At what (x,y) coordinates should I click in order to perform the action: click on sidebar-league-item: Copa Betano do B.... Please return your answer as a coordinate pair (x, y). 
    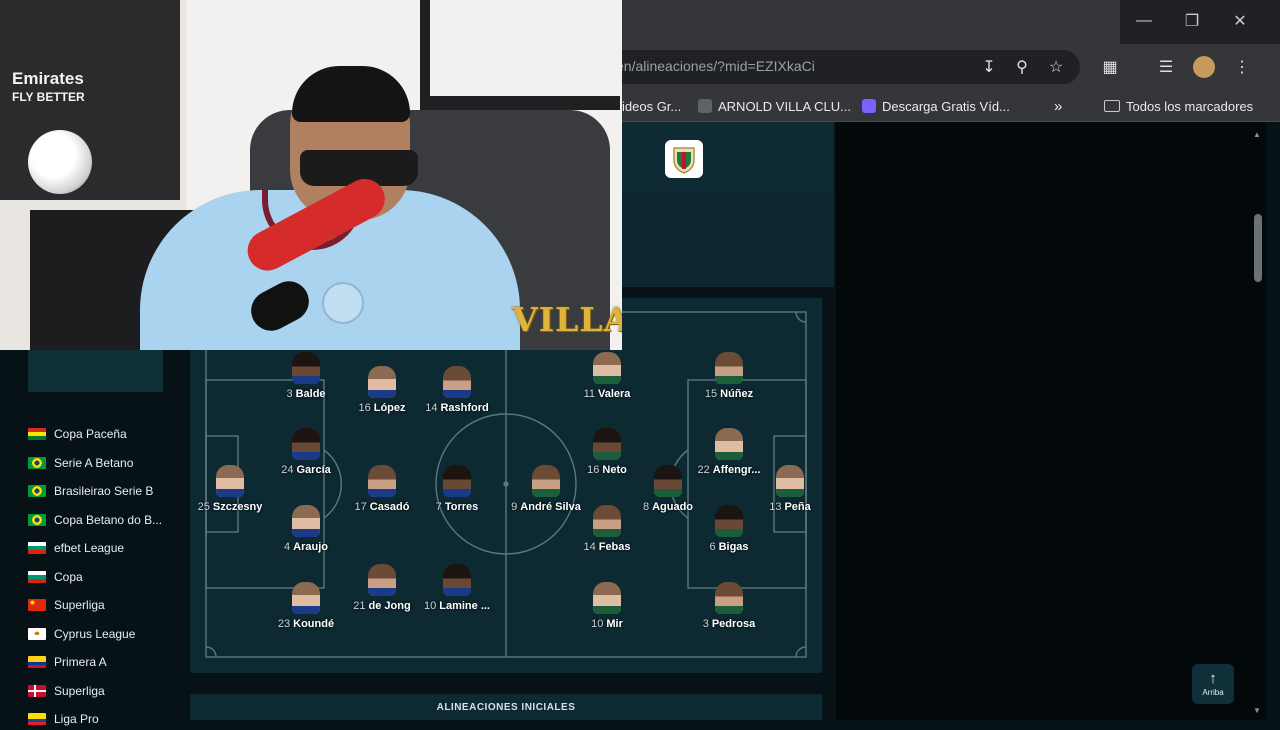
    Looking at the image, I should click on (95, 520).